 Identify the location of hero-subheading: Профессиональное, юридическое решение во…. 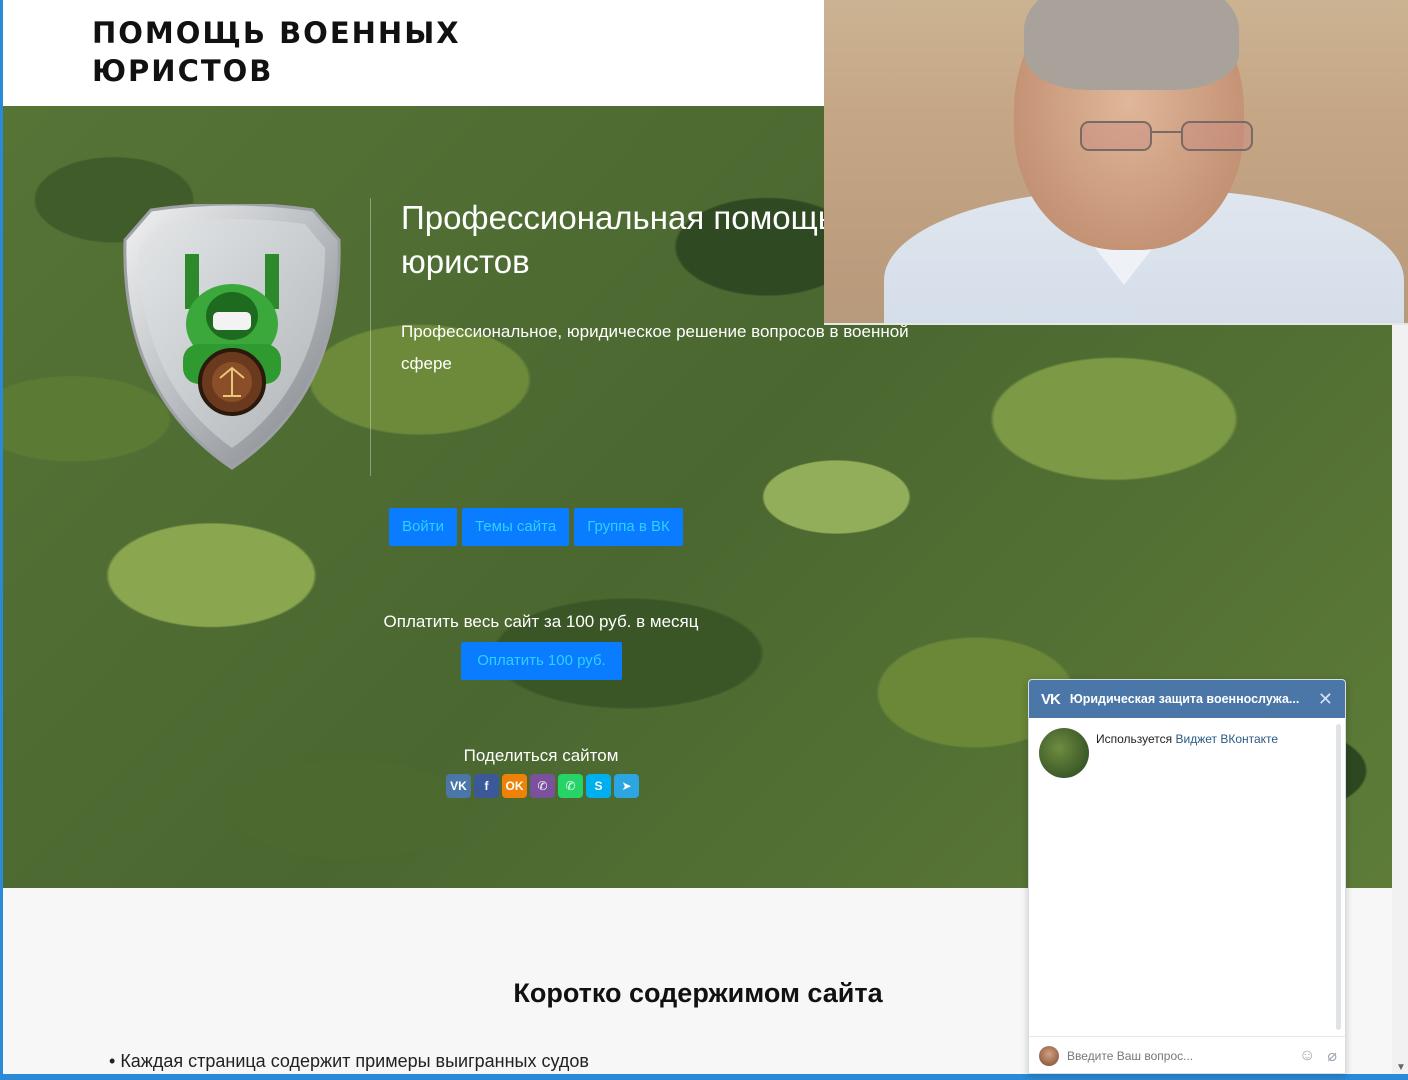
(655, 347).